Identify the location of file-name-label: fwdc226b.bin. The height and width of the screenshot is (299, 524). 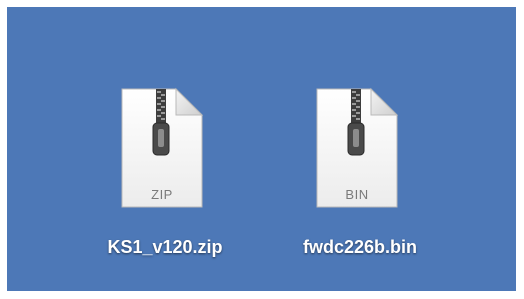
(360, 247).